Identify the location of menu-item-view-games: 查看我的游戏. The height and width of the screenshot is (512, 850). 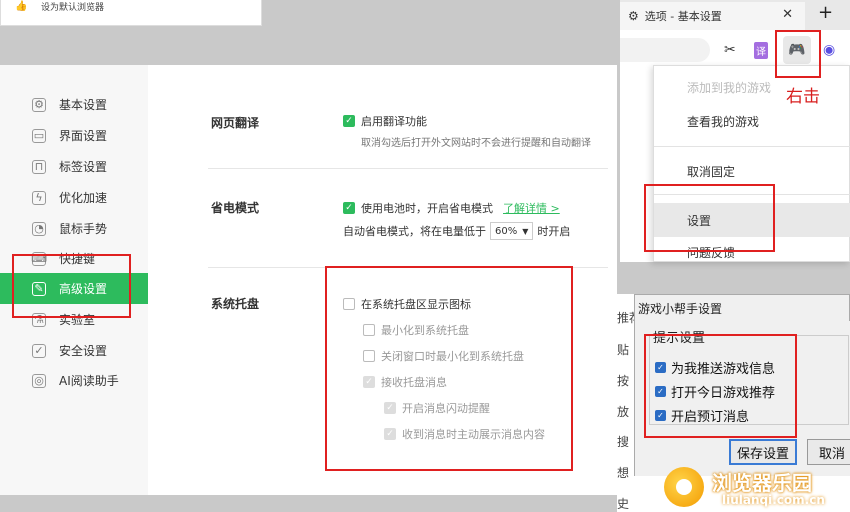
(752, 121).